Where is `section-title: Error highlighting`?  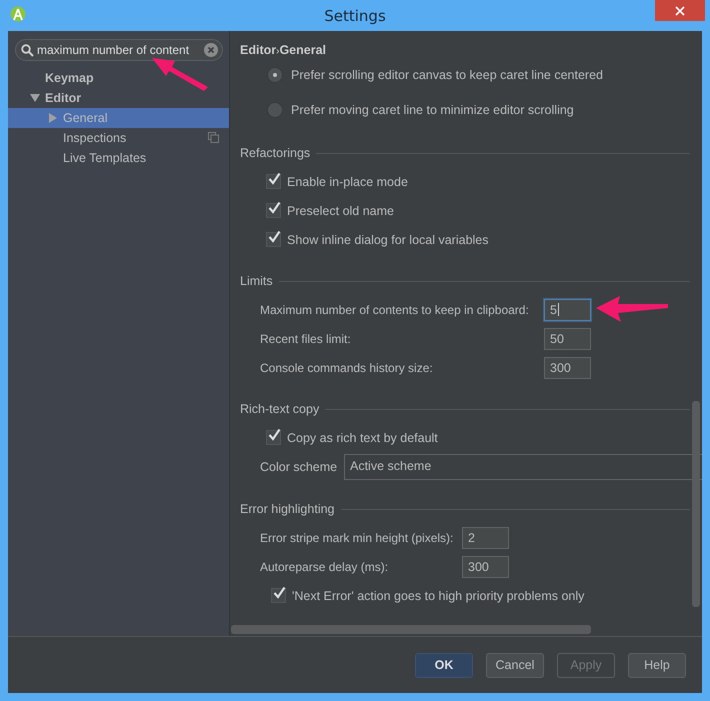
section-title: Error highlighting is located at coordinates (287, 509).